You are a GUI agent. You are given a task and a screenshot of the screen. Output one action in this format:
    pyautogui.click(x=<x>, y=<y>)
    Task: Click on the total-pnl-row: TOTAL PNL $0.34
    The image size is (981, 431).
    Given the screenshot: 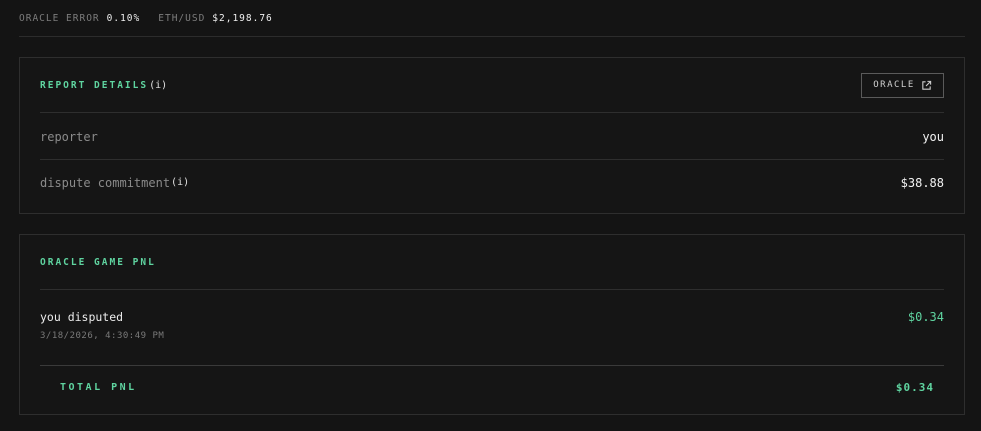 What is the action you would take?
    pyautogui.click(x=492, y=387)
    